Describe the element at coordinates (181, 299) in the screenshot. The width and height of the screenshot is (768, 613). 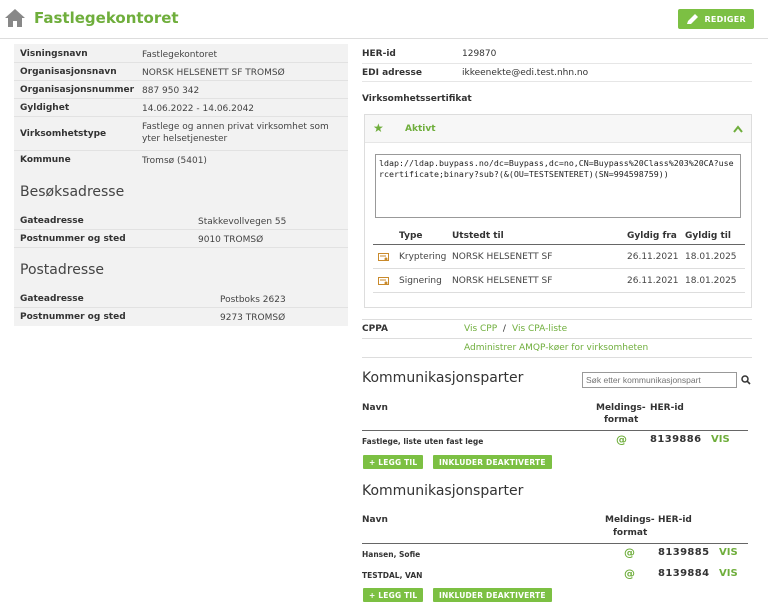
I see `info-row: Gateadresse Postboks 2623` at that location.